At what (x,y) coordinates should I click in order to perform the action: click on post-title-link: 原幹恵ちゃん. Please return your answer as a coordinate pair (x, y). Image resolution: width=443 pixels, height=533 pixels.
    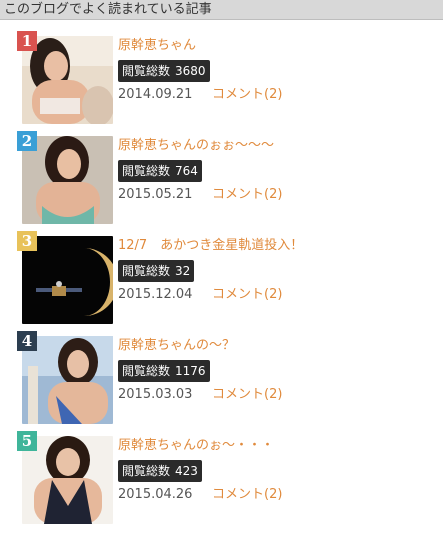
    Looking at the image, I should click on (157, 46).